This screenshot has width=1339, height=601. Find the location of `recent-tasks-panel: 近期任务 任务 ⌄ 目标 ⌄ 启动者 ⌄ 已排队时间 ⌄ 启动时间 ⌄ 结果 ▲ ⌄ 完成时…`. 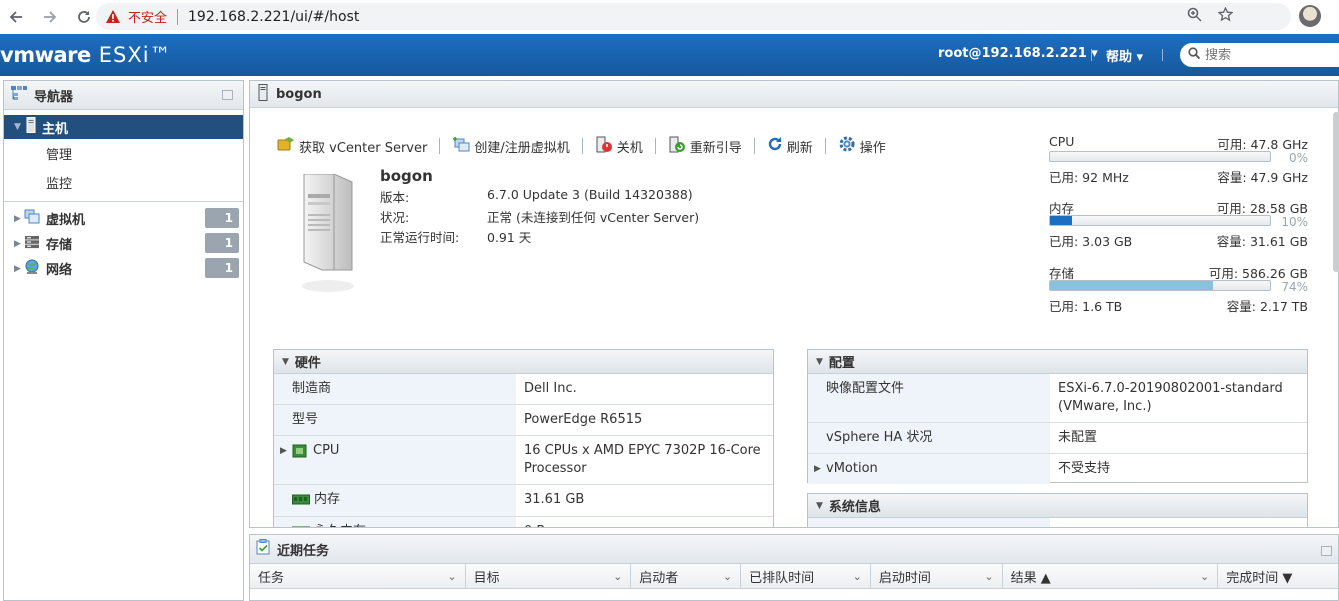

recent-tasks-panel: 近期任务 任务 ⌄ 目标 ⌄ 启动者 ⌄ 已排队时间 ⌄ 启动时间 ⌄ 结果 ▲ ⌄ 完成时… is located at coordinates (794, 567).